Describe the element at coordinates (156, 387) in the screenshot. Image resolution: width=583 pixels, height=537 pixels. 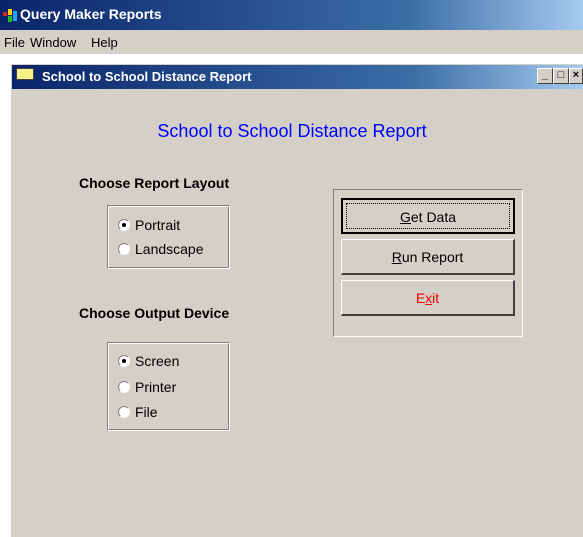
I see `radio-printer-label: Printer` at that location.